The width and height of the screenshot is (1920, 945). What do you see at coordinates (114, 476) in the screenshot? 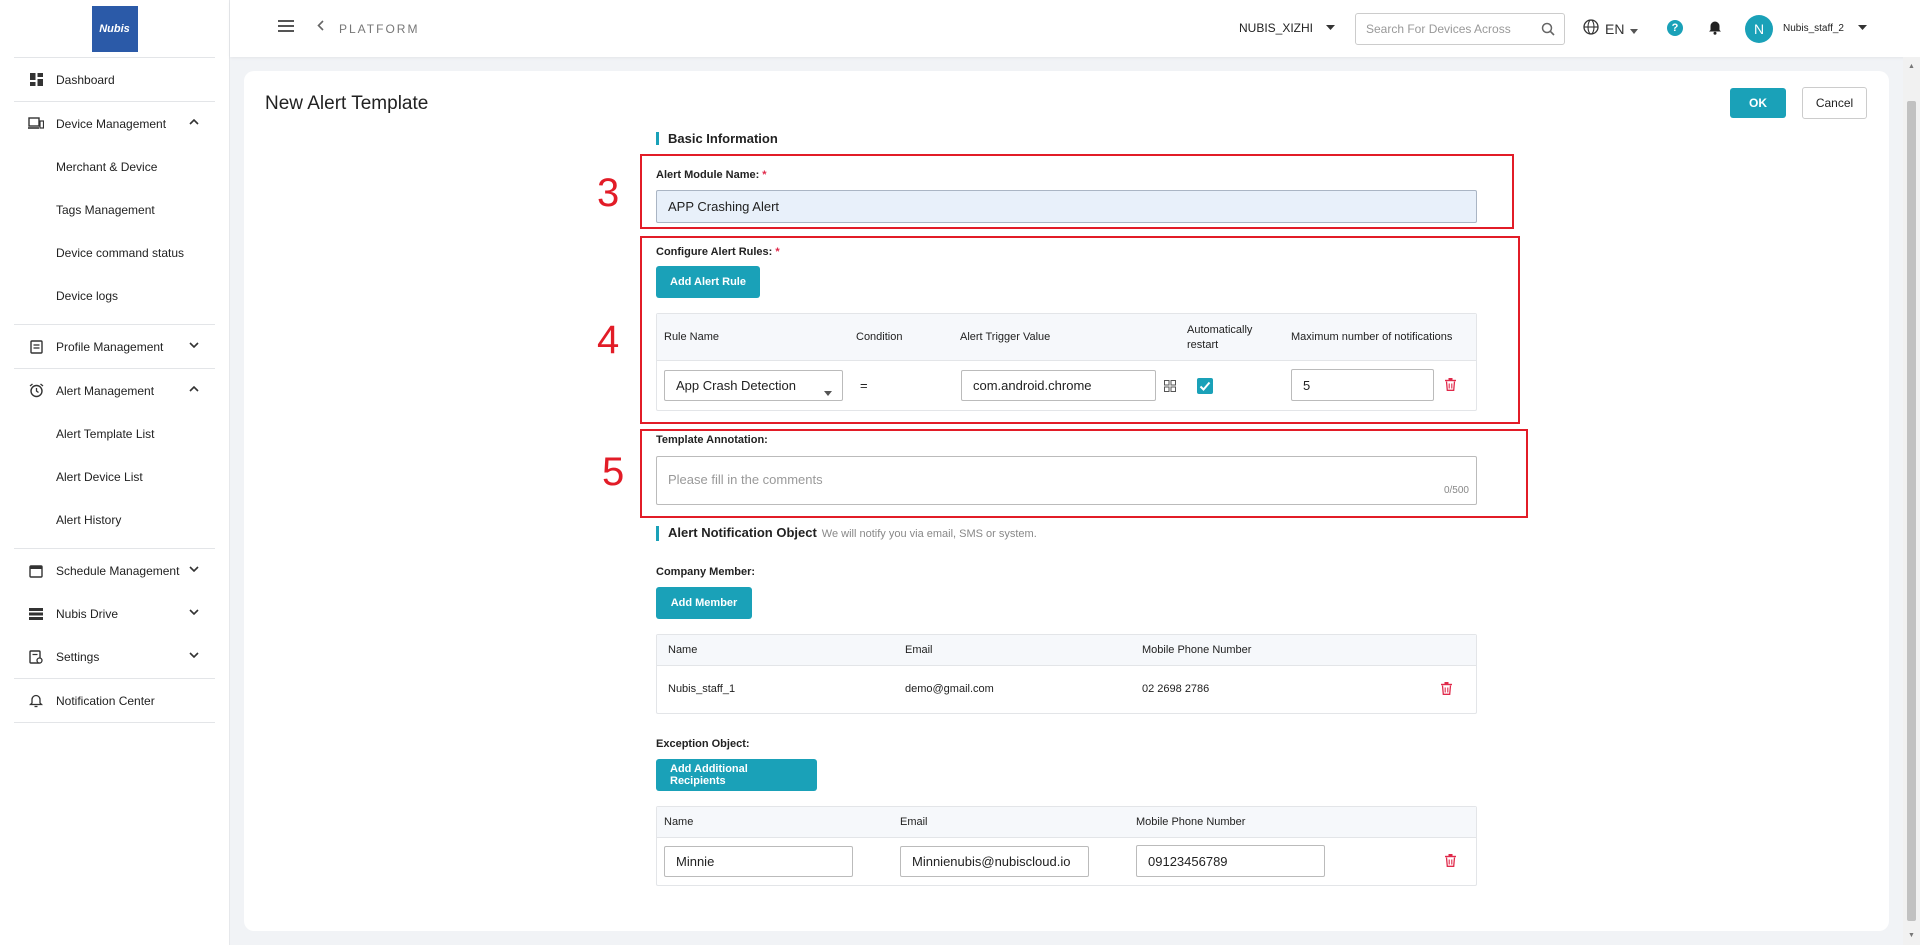
I see `sidebar-item-alert-device-list: Alert Device List` at bounding box center [114, 476].